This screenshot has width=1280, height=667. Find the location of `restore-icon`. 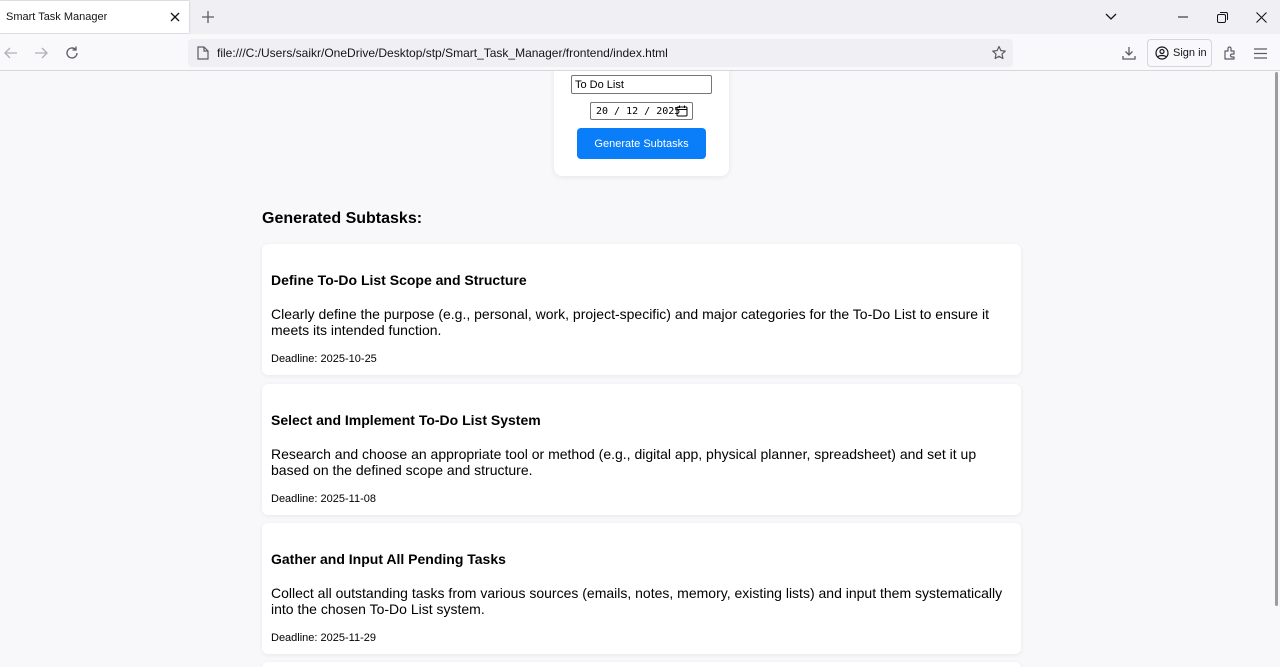

restore-icon is located at coordinates (1222, 17).